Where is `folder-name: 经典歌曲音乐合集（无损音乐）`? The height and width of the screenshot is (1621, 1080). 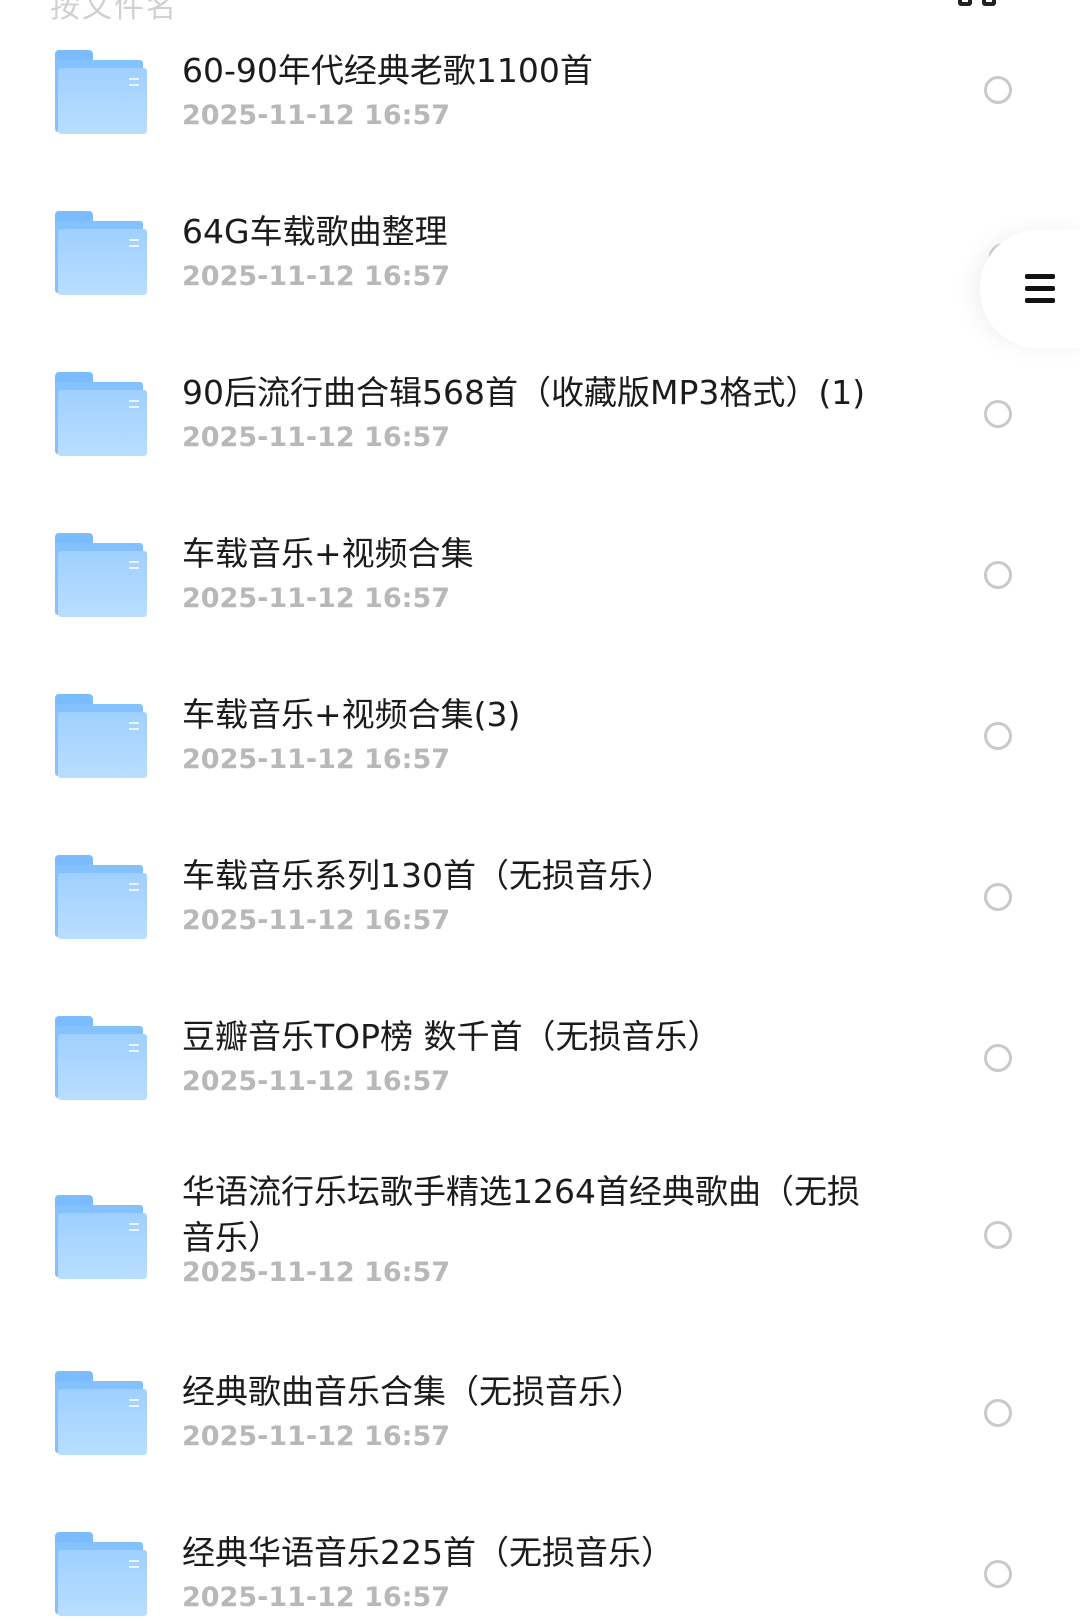
folder-name: 经典歌曲音乐合集（无损音乐） is located at coordinates (413, 1391).